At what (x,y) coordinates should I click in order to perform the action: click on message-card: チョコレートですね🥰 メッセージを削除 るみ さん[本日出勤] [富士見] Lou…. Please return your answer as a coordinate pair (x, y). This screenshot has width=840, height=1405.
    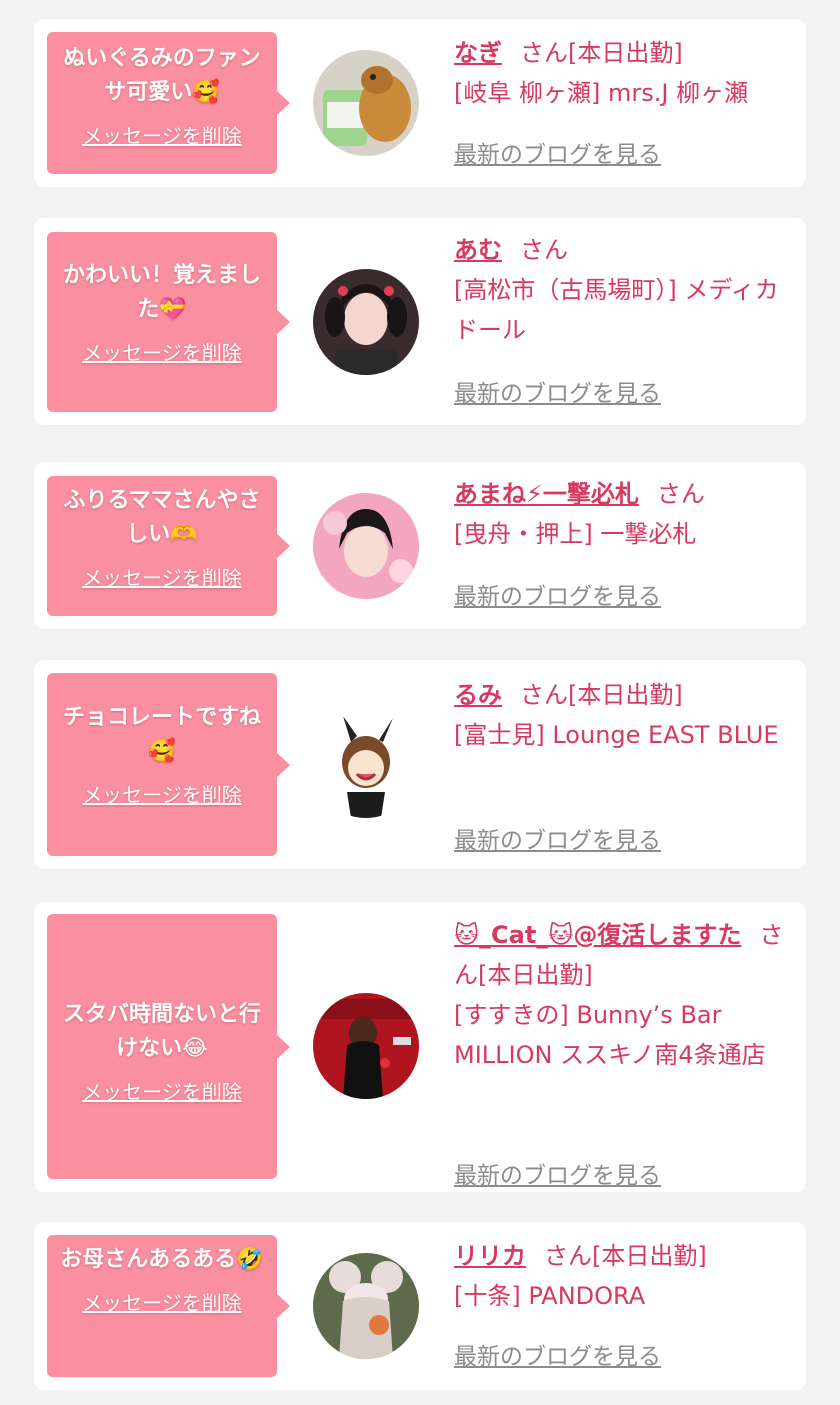
    Looking at the image, I should click on (420, 764).